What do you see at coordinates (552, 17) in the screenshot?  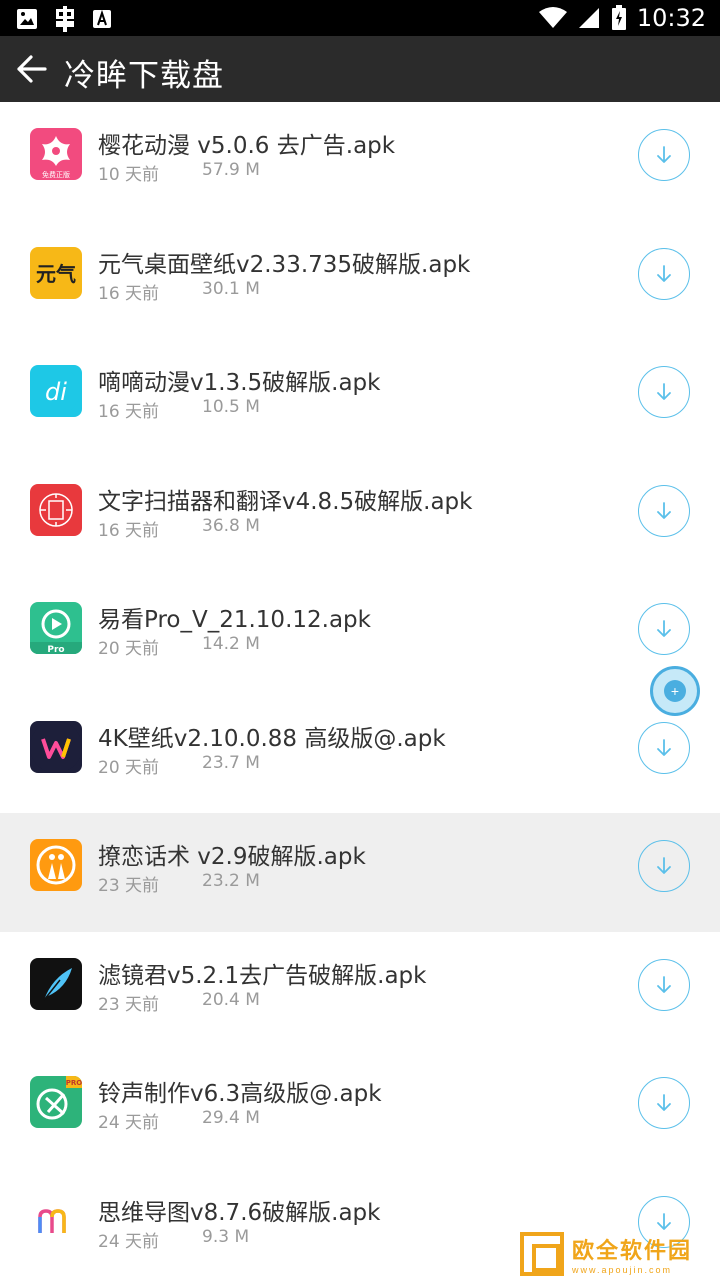 I see `wifi-icon` at bounding box center [552, 17].